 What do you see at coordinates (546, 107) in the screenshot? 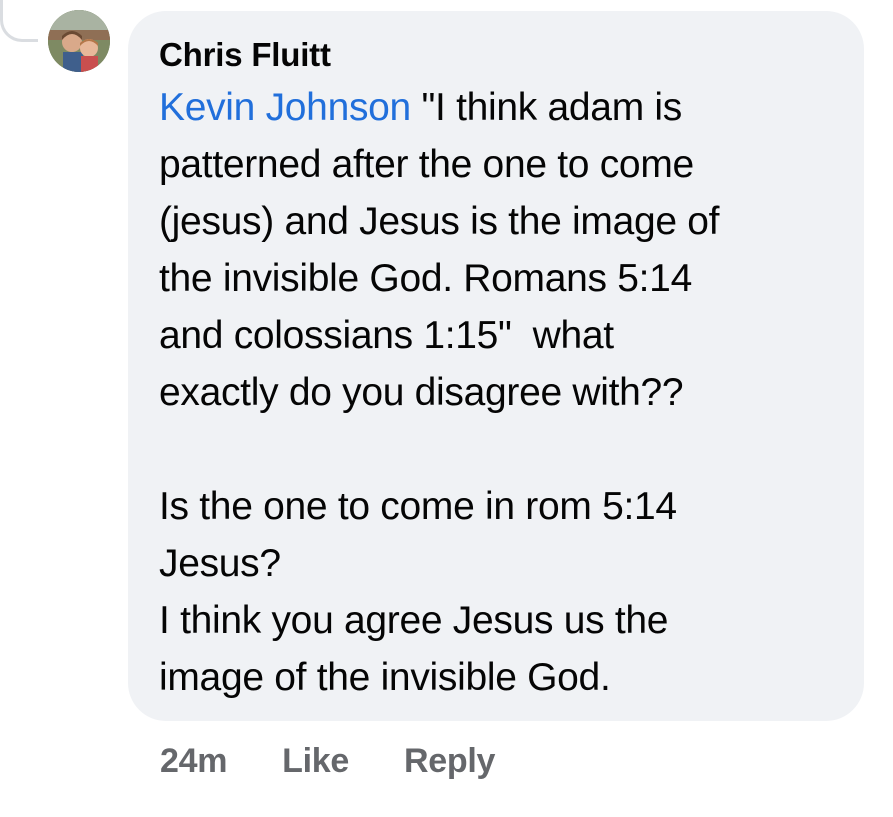
I see `comment-line: "I think adam is` at bounding box center [546, 107].